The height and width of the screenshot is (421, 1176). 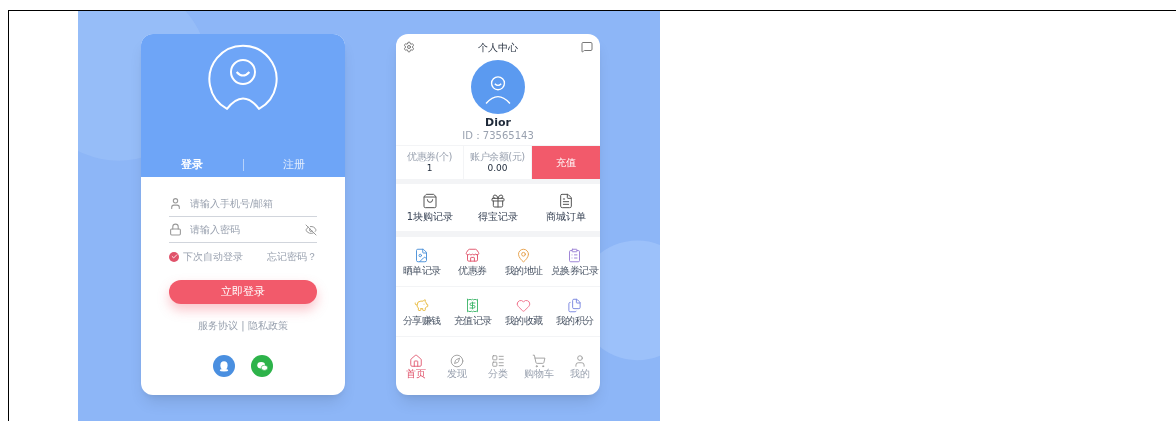 I want to click on menu-item: 1块购记录, so click(x=430, y=208).